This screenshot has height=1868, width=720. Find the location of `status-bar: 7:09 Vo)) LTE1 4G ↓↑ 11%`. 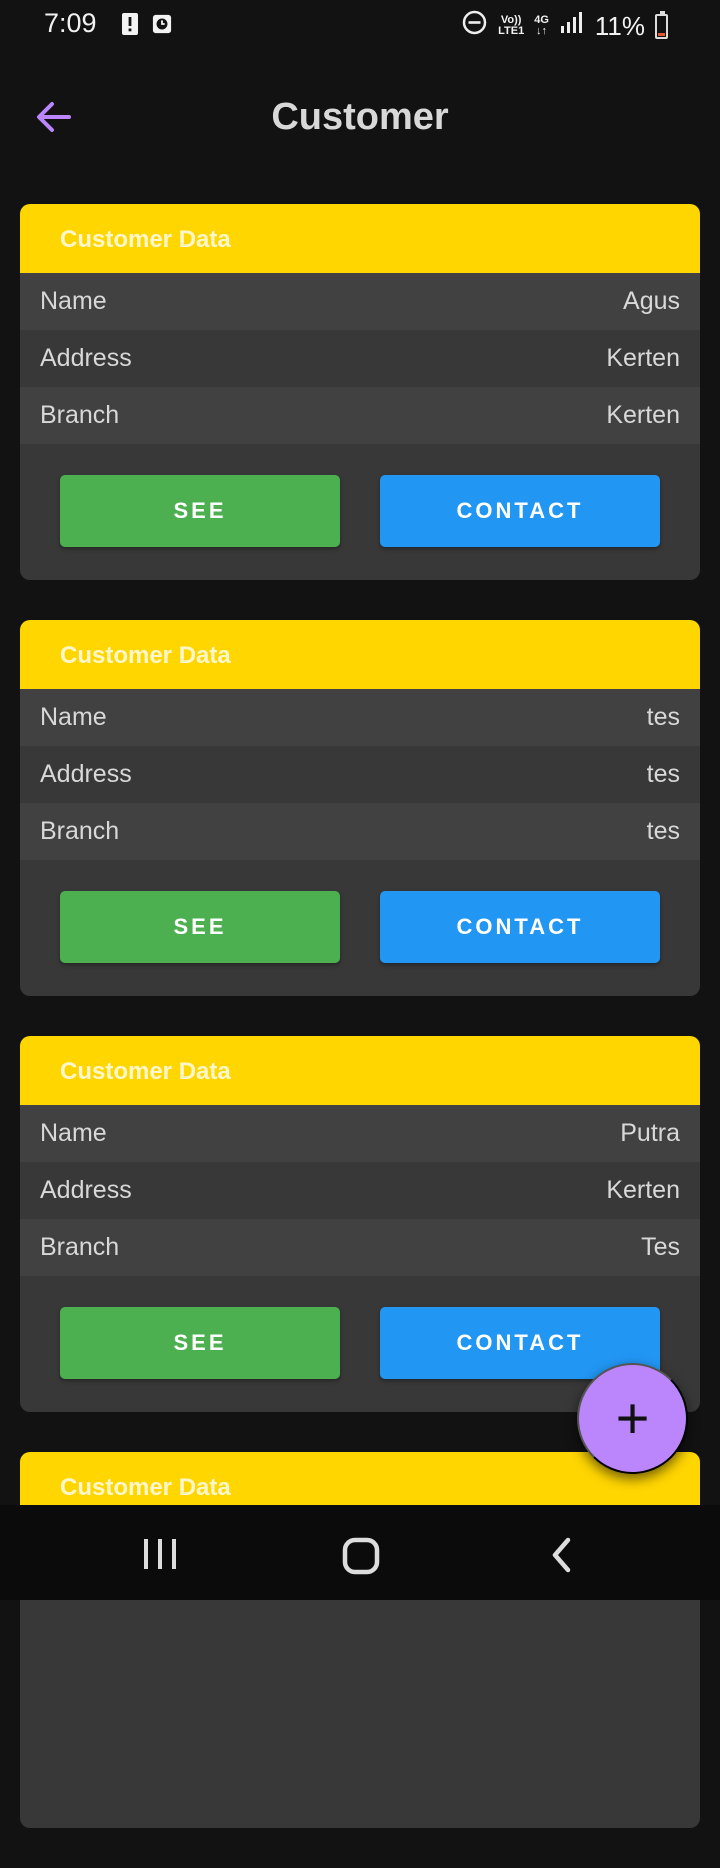

status-bar: 7:09 Vo)) LTE1 4G ↓↑ 11% is located at coordinates (360, 25).